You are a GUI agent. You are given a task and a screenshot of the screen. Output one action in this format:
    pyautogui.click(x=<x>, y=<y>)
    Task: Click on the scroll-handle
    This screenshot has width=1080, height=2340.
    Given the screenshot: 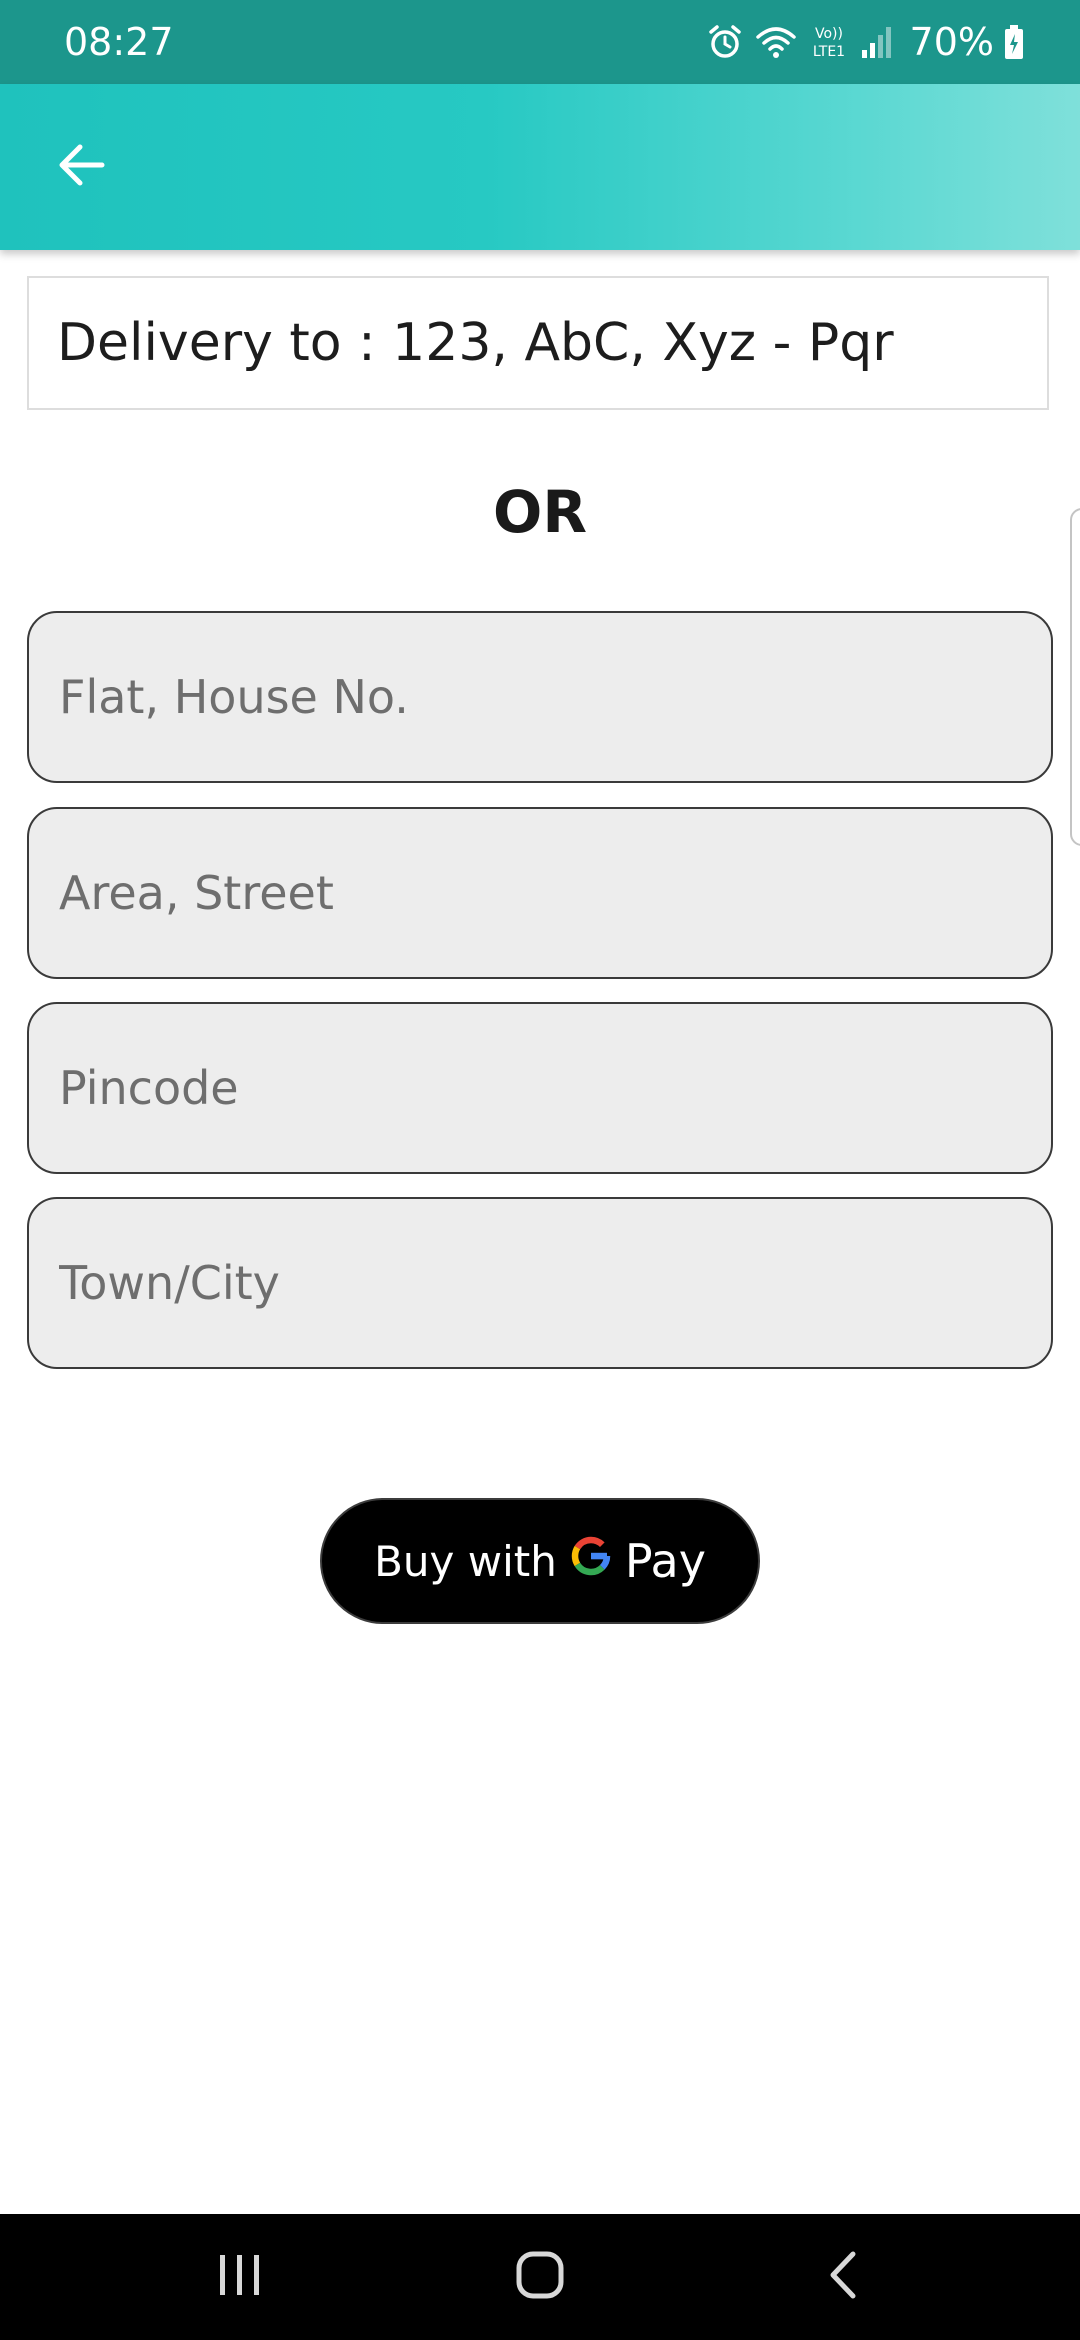 What is the action you would take?
    pyautogui.click(x=1075, y=677)
    